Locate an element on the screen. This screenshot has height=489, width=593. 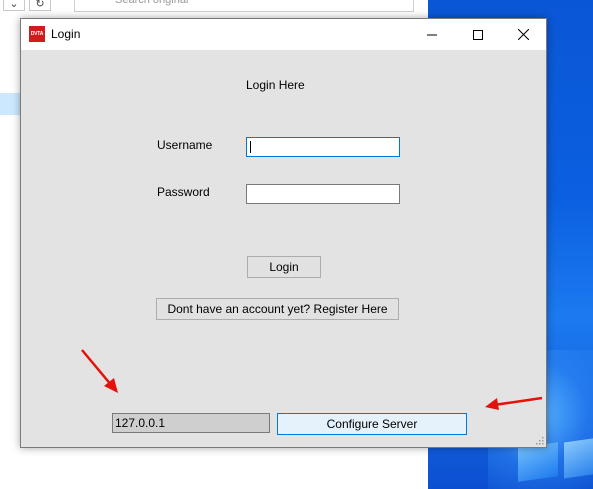
resize-grip-icon is located at coordinates (539, 440).